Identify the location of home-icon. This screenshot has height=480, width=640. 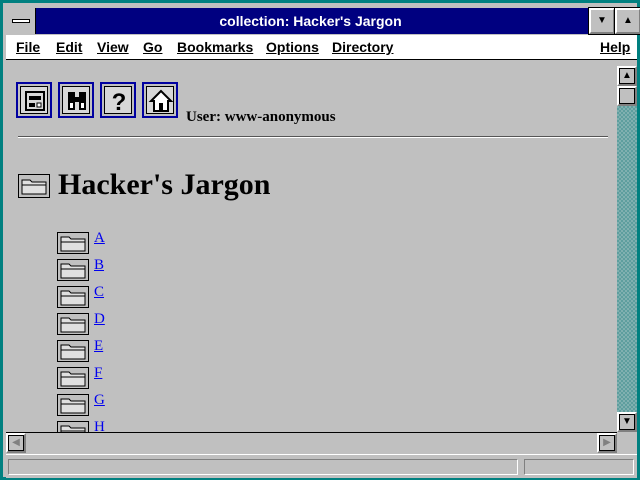
(161, 100).